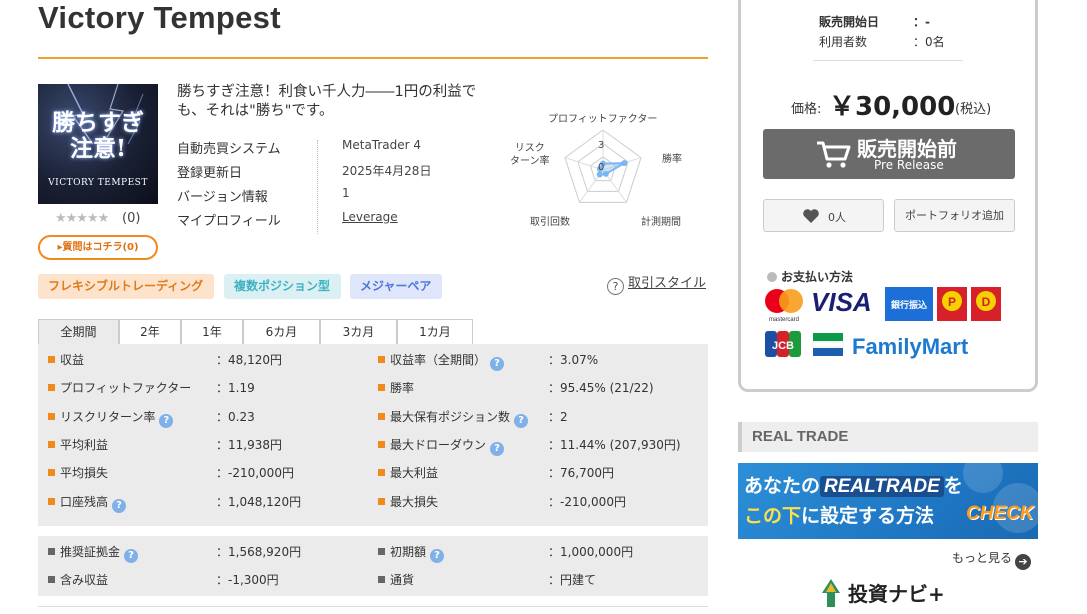 This screenshot has height=614, width=1087. Describe the element at coordinates (438, 360) in the screenshot. I see `stat-name-text: 収益率（全期間）` at that location.